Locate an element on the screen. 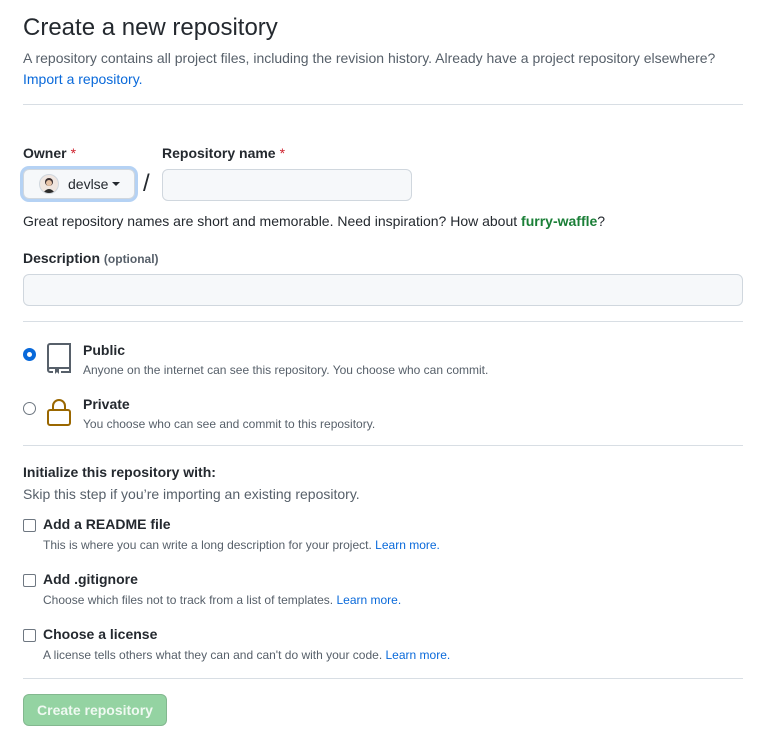 Image resolution: width=766 pixels, height=748 pixels. repository-name-label-text: Repository name is located at coordinates (219, 153).